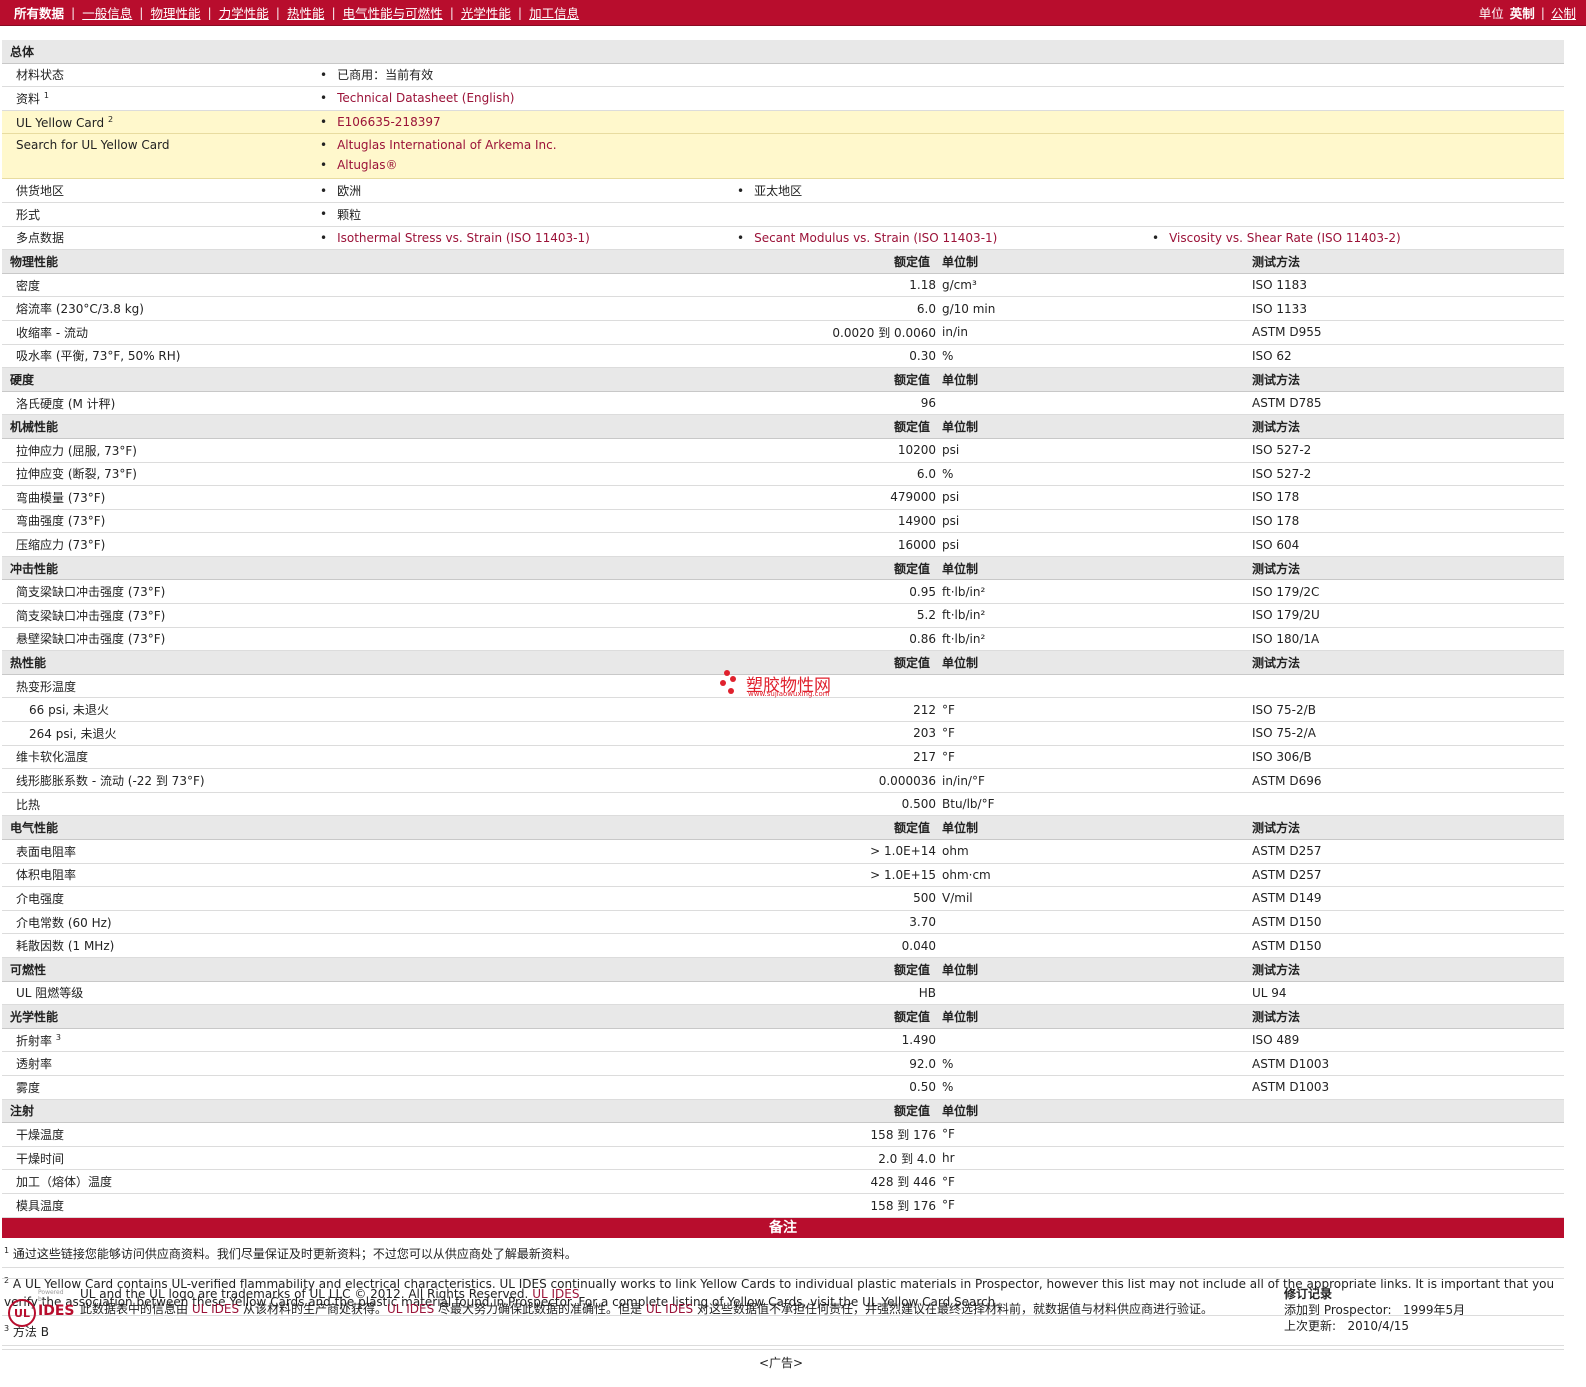  Describe the element at coordinates (1269, 992) in the screenshot. I see `test-method: UL 94` at that location.